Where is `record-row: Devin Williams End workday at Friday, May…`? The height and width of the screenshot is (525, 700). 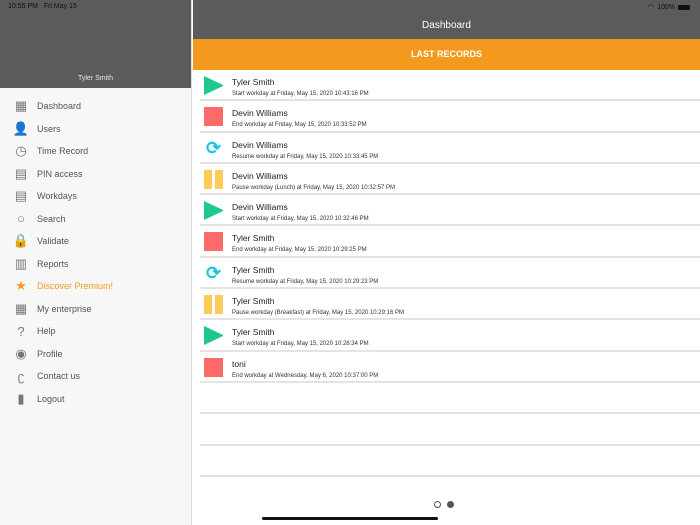
record-row: Devin Williams End workday at Friday, May… is located at coordinates (450, 117).